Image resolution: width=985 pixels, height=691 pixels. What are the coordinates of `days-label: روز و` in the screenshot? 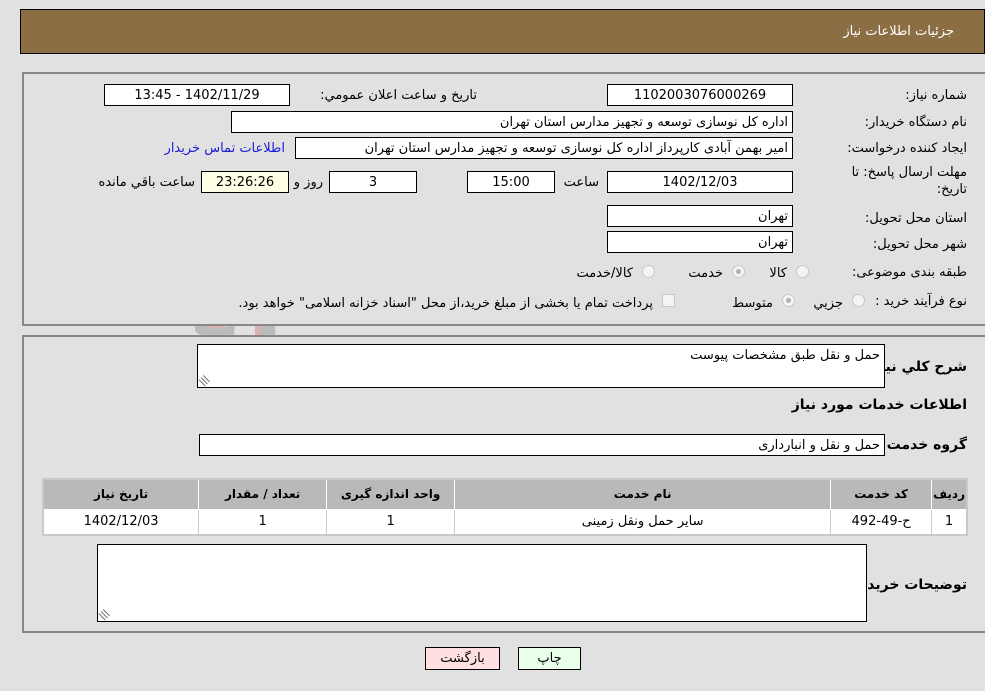 It's located at (308, 182).